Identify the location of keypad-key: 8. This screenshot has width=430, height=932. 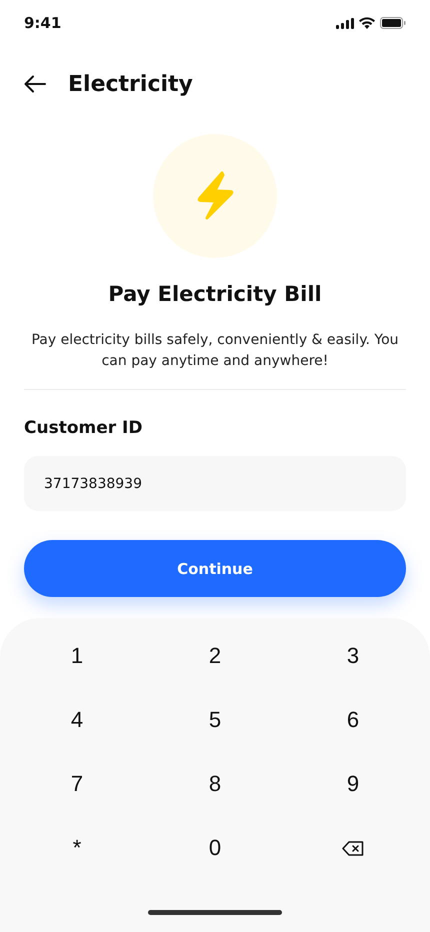
(215, 784).